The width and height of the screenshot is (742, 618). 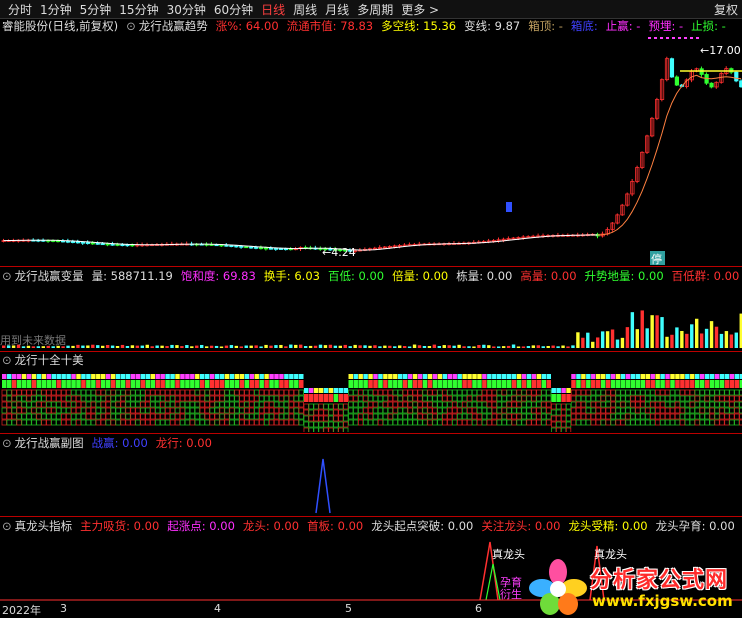 What do you see at coordinates (112, 244) in the screenshot?
I see `candle` at bounding box center [112, 244].